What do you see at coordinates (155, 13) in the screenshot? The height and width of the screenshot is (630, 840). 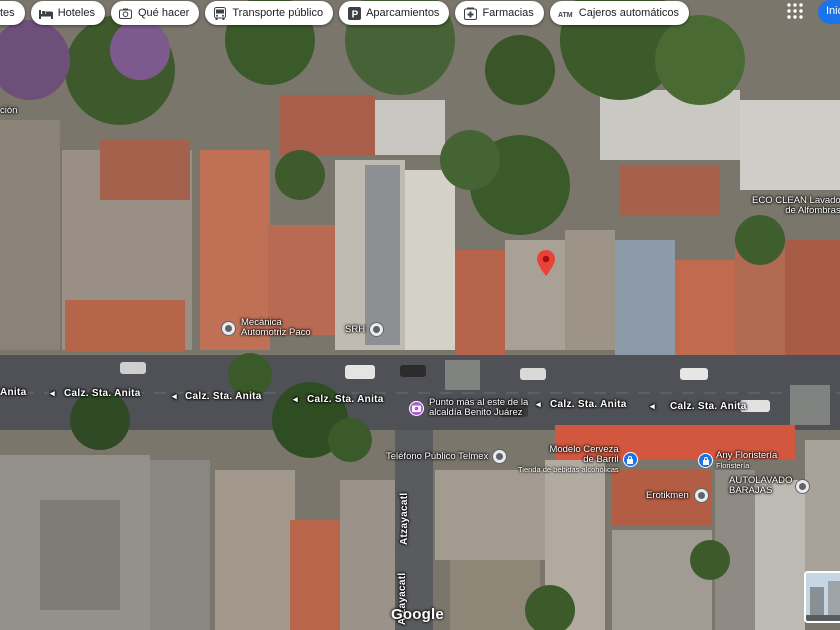 I see `chip-que-hacer: Qué hacer` at bounding box center [155, 13].